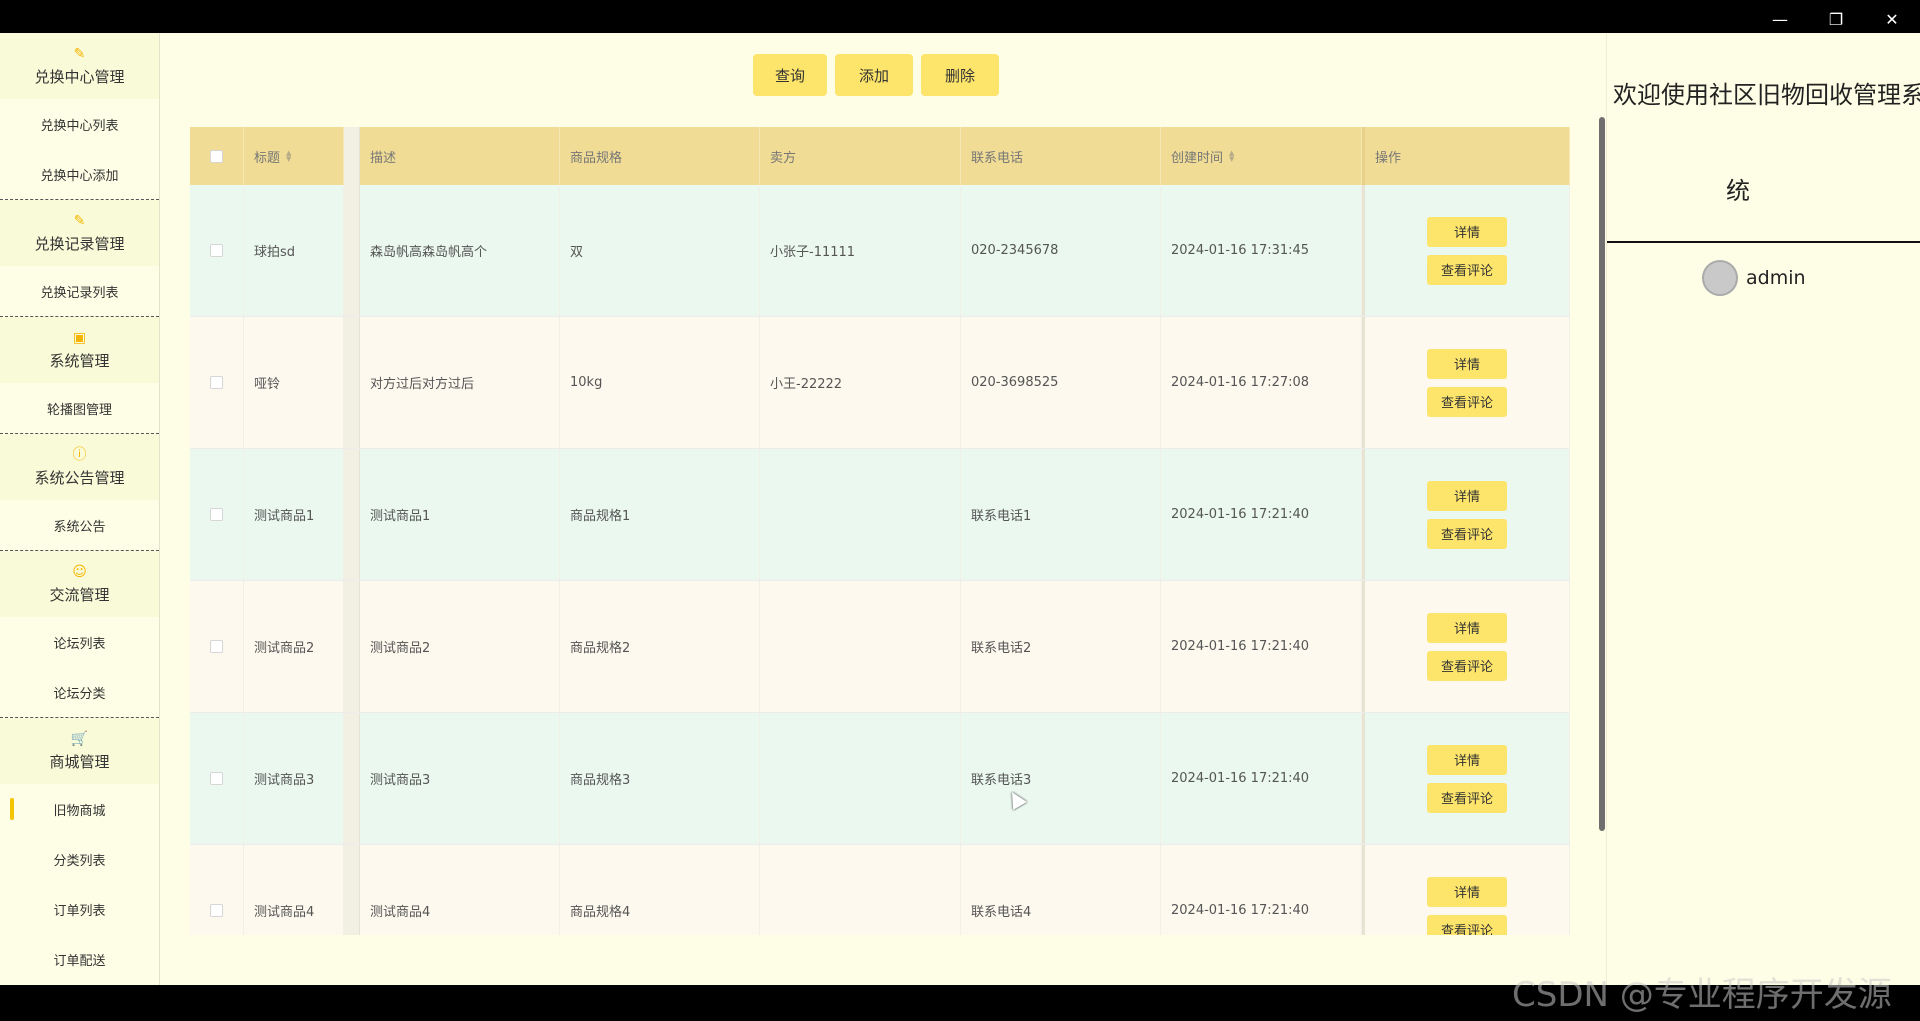 The width and height of the screenshot is (1920, 1021). I want to click on sidebar-item-order-delivery: 订单配送, so click(79, 959).